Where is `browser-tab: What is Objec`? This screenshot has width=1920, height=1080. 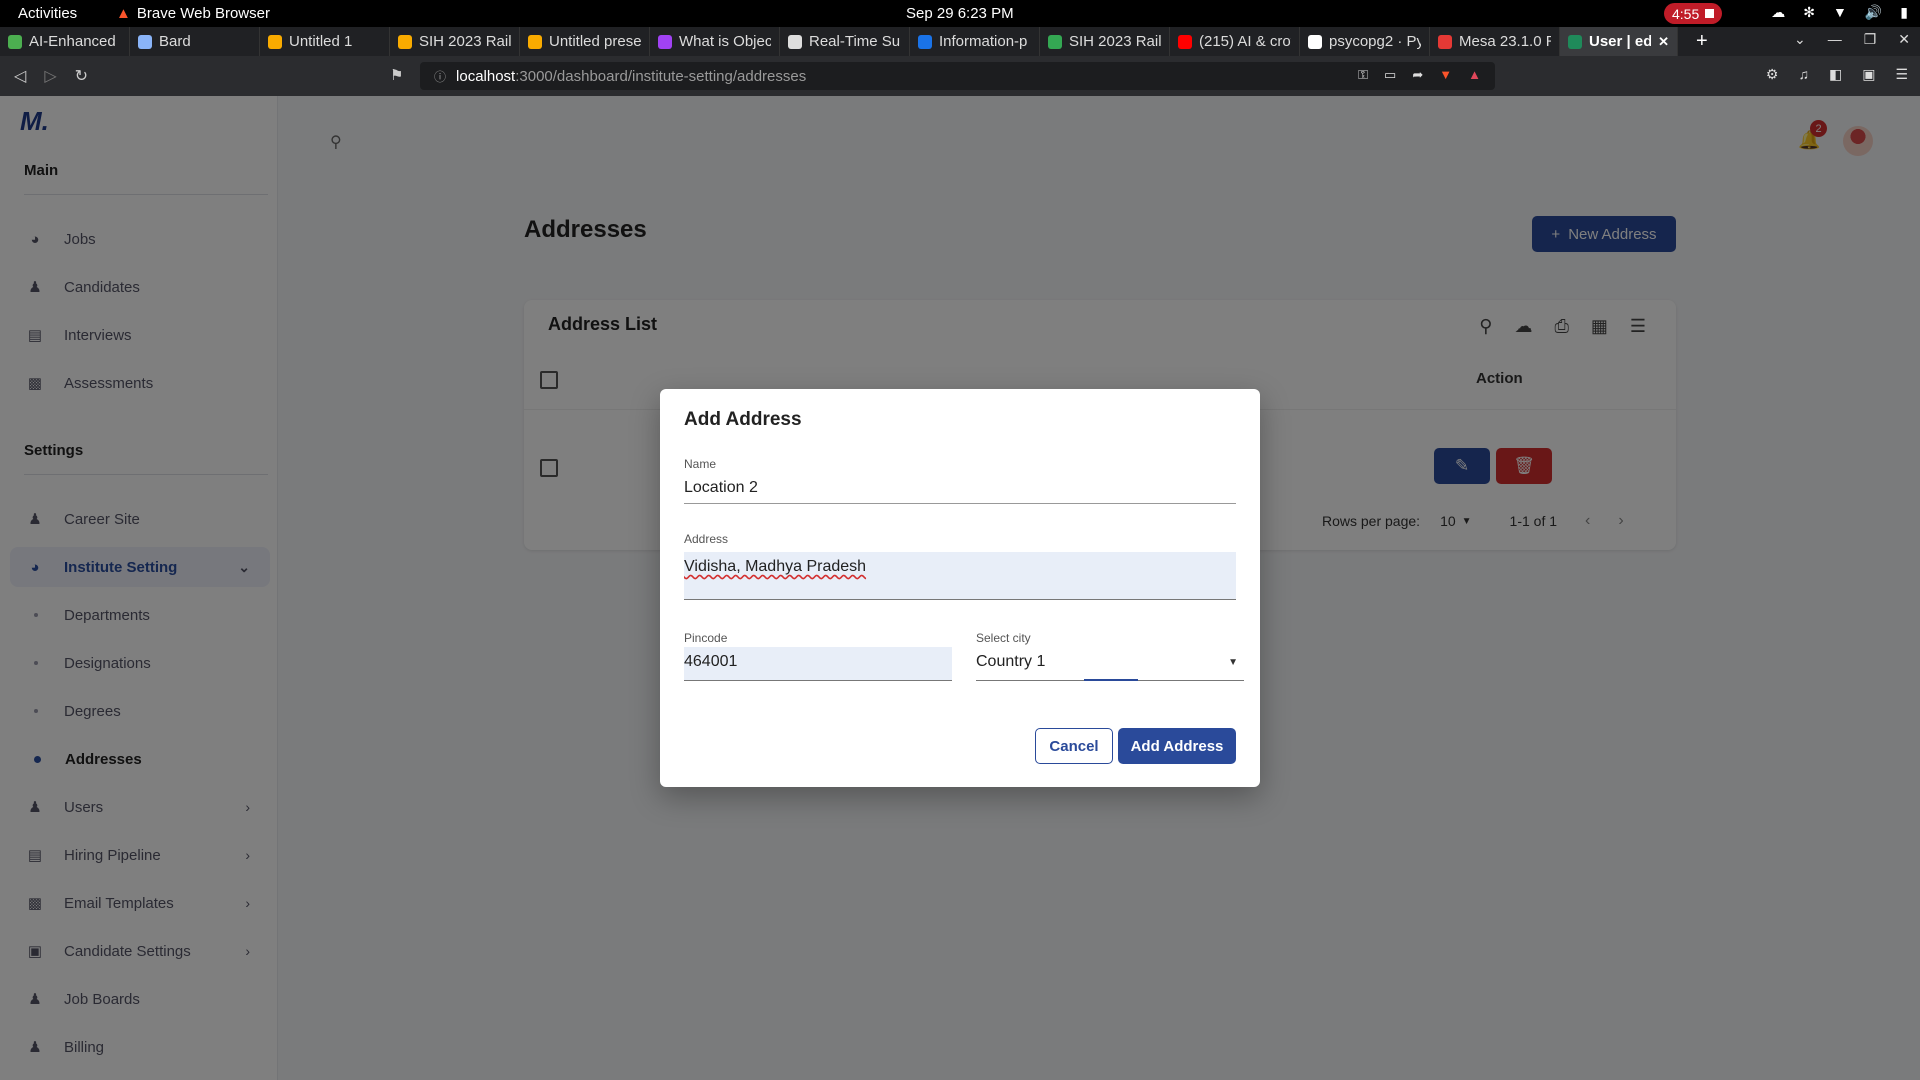 browser-tab: What is Objec is located at coordinates (715, 41).